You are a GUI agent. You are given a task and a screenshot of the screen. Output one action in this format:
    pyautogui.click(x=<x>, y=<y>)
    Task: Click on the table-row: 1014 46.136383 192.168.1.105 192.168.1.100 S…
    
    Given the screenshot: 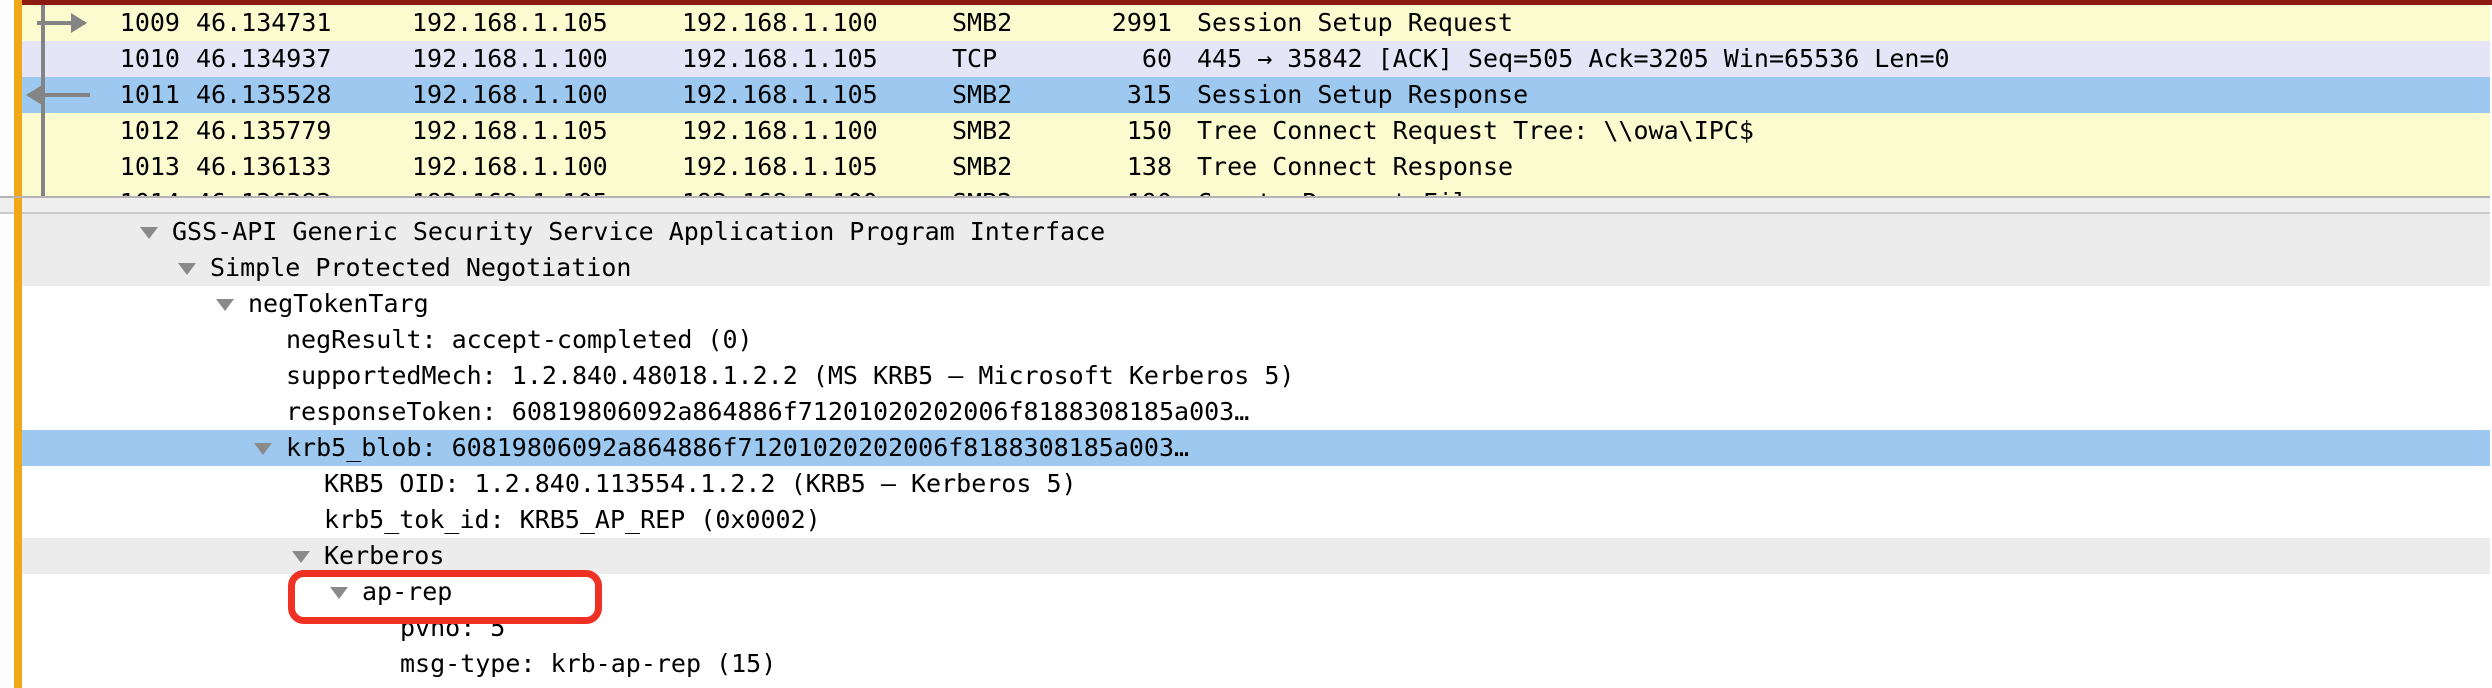 What is the action you would take?
    pyautogui.click(x=1257, y=190)
    